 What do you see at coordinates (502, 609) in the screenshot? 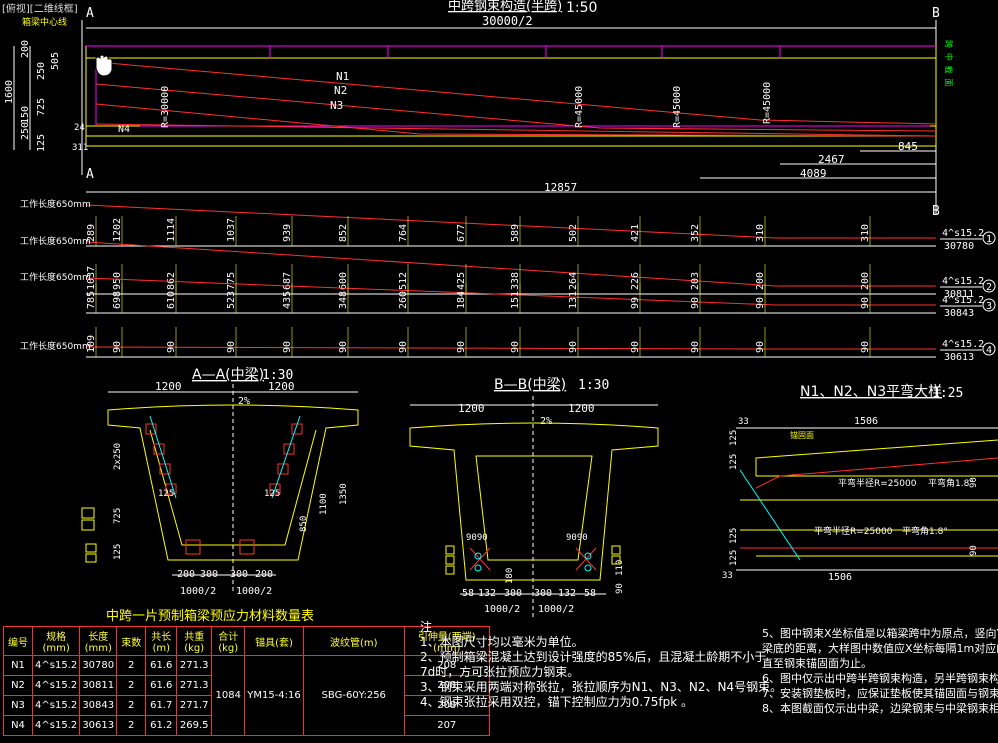
I see `bb-dim-1000-left: 1000/2` at bounding box center [502, 609].